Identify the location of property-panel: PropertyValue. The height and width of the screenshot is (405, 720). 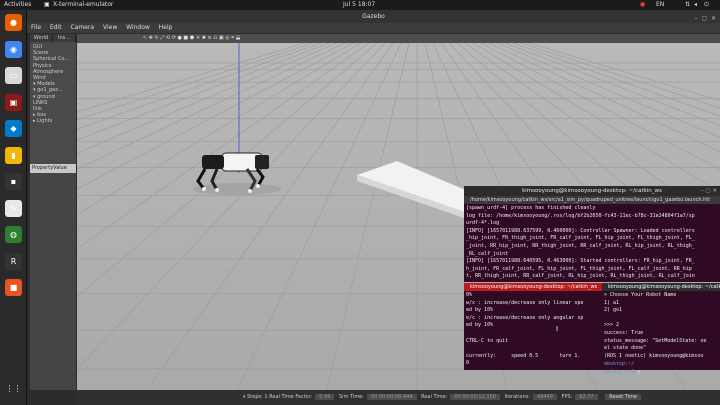
(53, 277).